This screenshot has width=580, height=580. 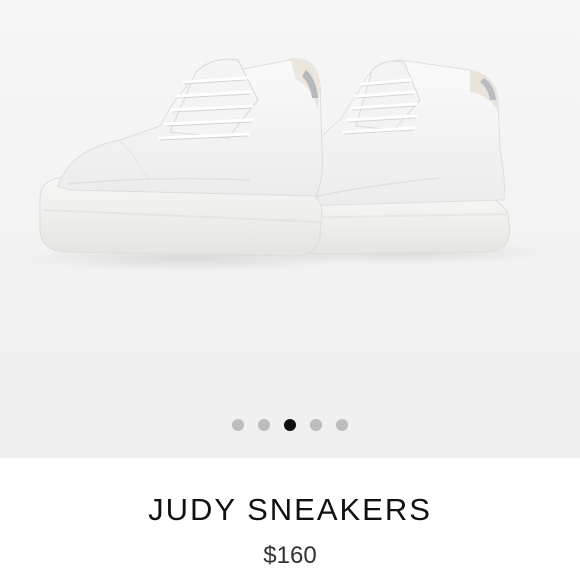 I want to click on carousel-pagination, so click(x=290, y=425).